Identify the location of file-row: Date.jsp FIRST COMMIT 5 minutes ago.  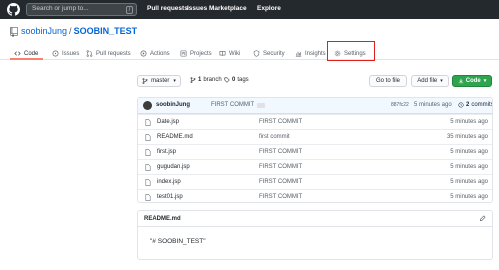
(315, 121).